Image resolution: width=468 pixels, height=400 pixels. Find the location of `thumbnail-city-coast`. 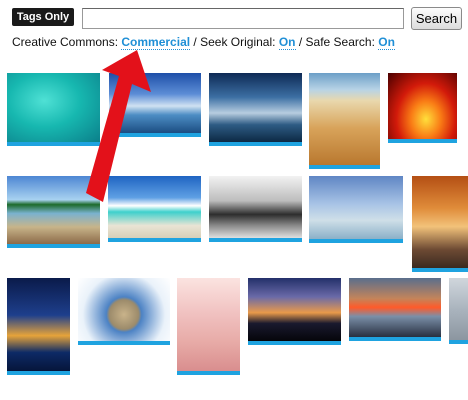

thumbnail-city-coast is located at coordinates (155, 105).